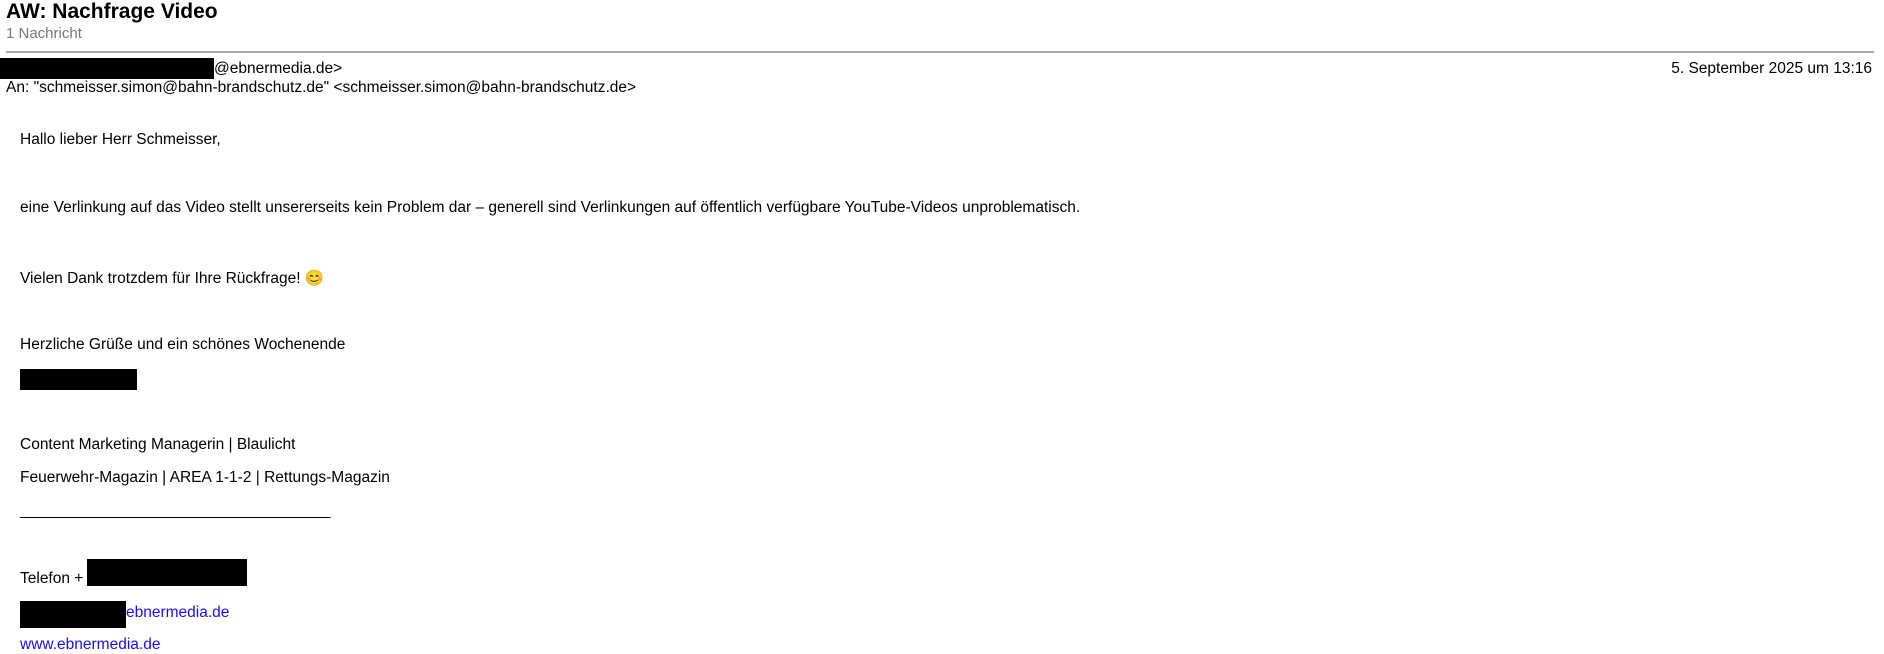  Describe the element at coordinates (78, 379) in the screenshot. I see `redacted-signature-name` at that location.